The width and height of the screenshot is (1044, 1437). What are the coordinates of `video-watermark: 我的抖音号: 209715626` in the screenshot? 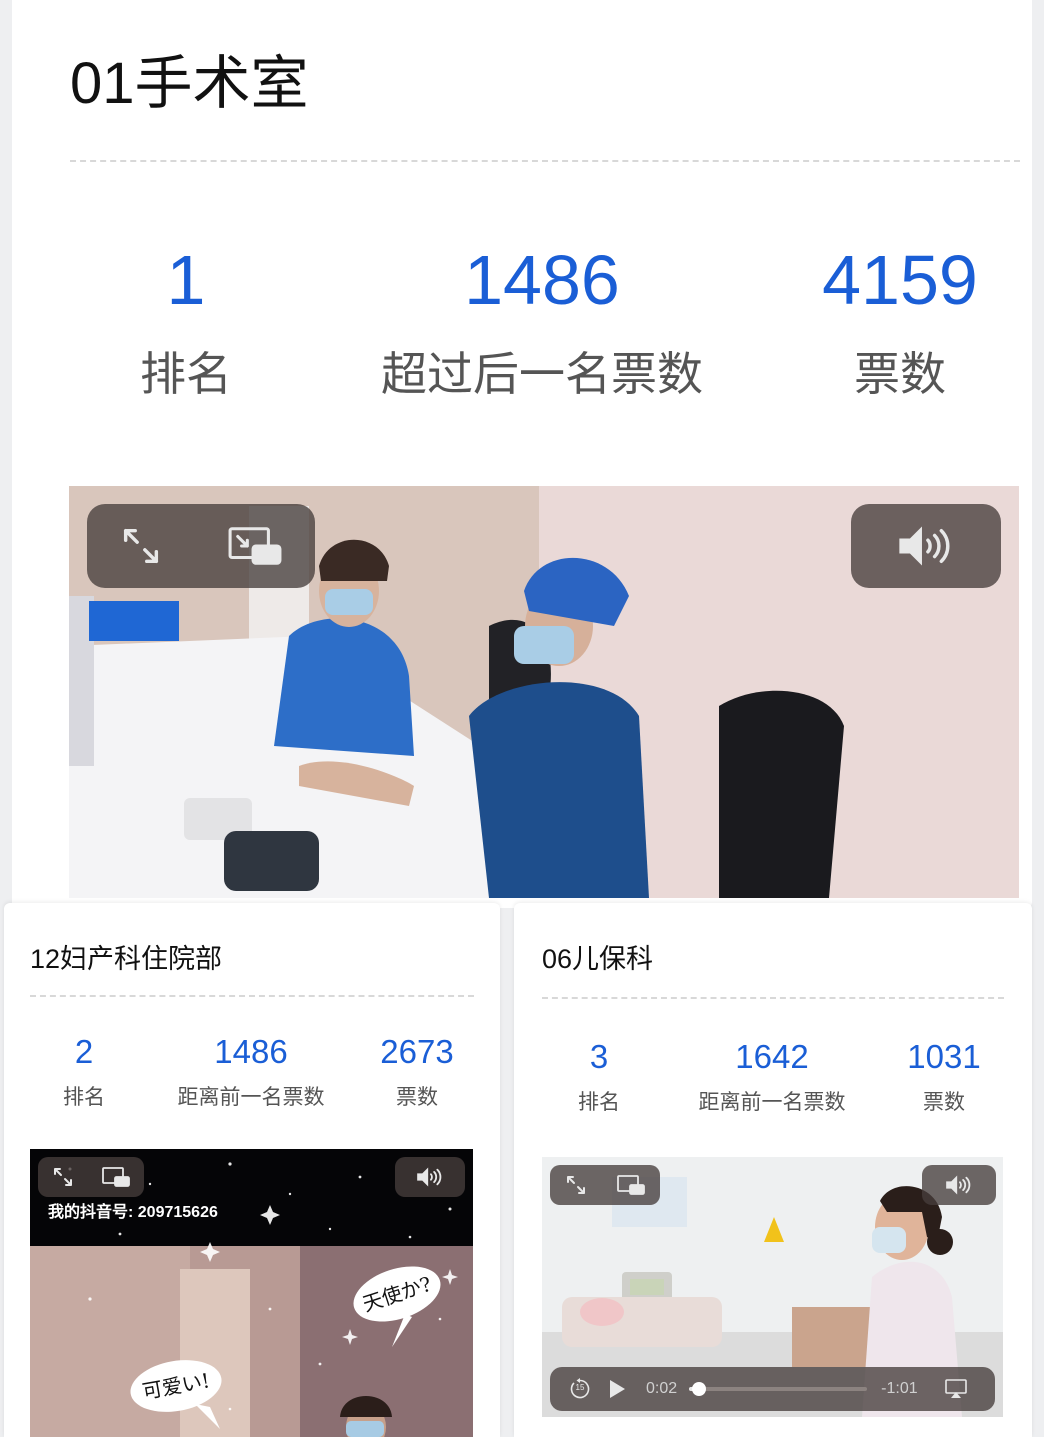 It's located at (133, 1211).